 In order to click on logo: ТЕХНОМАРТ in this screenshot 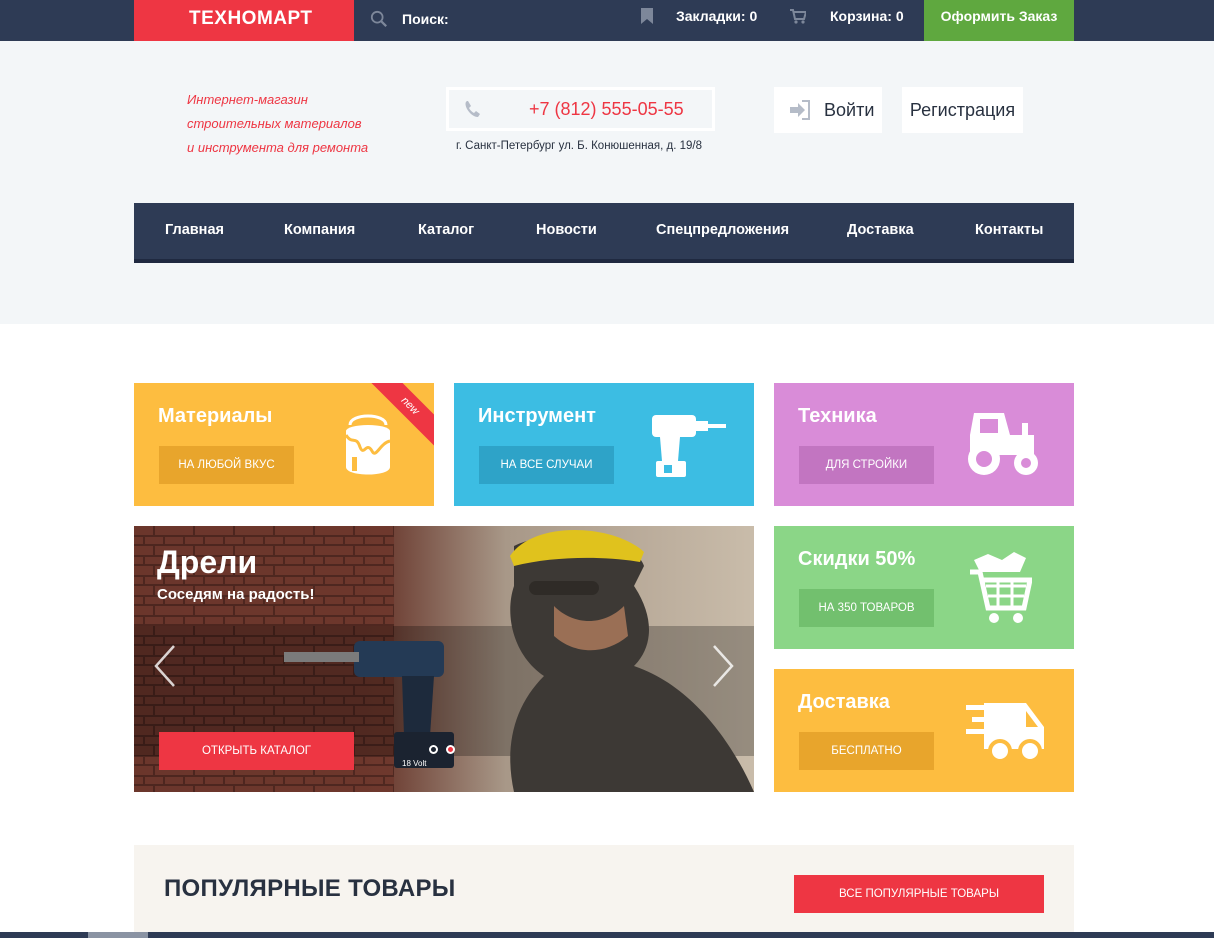, I will do `click(244, 23)`.